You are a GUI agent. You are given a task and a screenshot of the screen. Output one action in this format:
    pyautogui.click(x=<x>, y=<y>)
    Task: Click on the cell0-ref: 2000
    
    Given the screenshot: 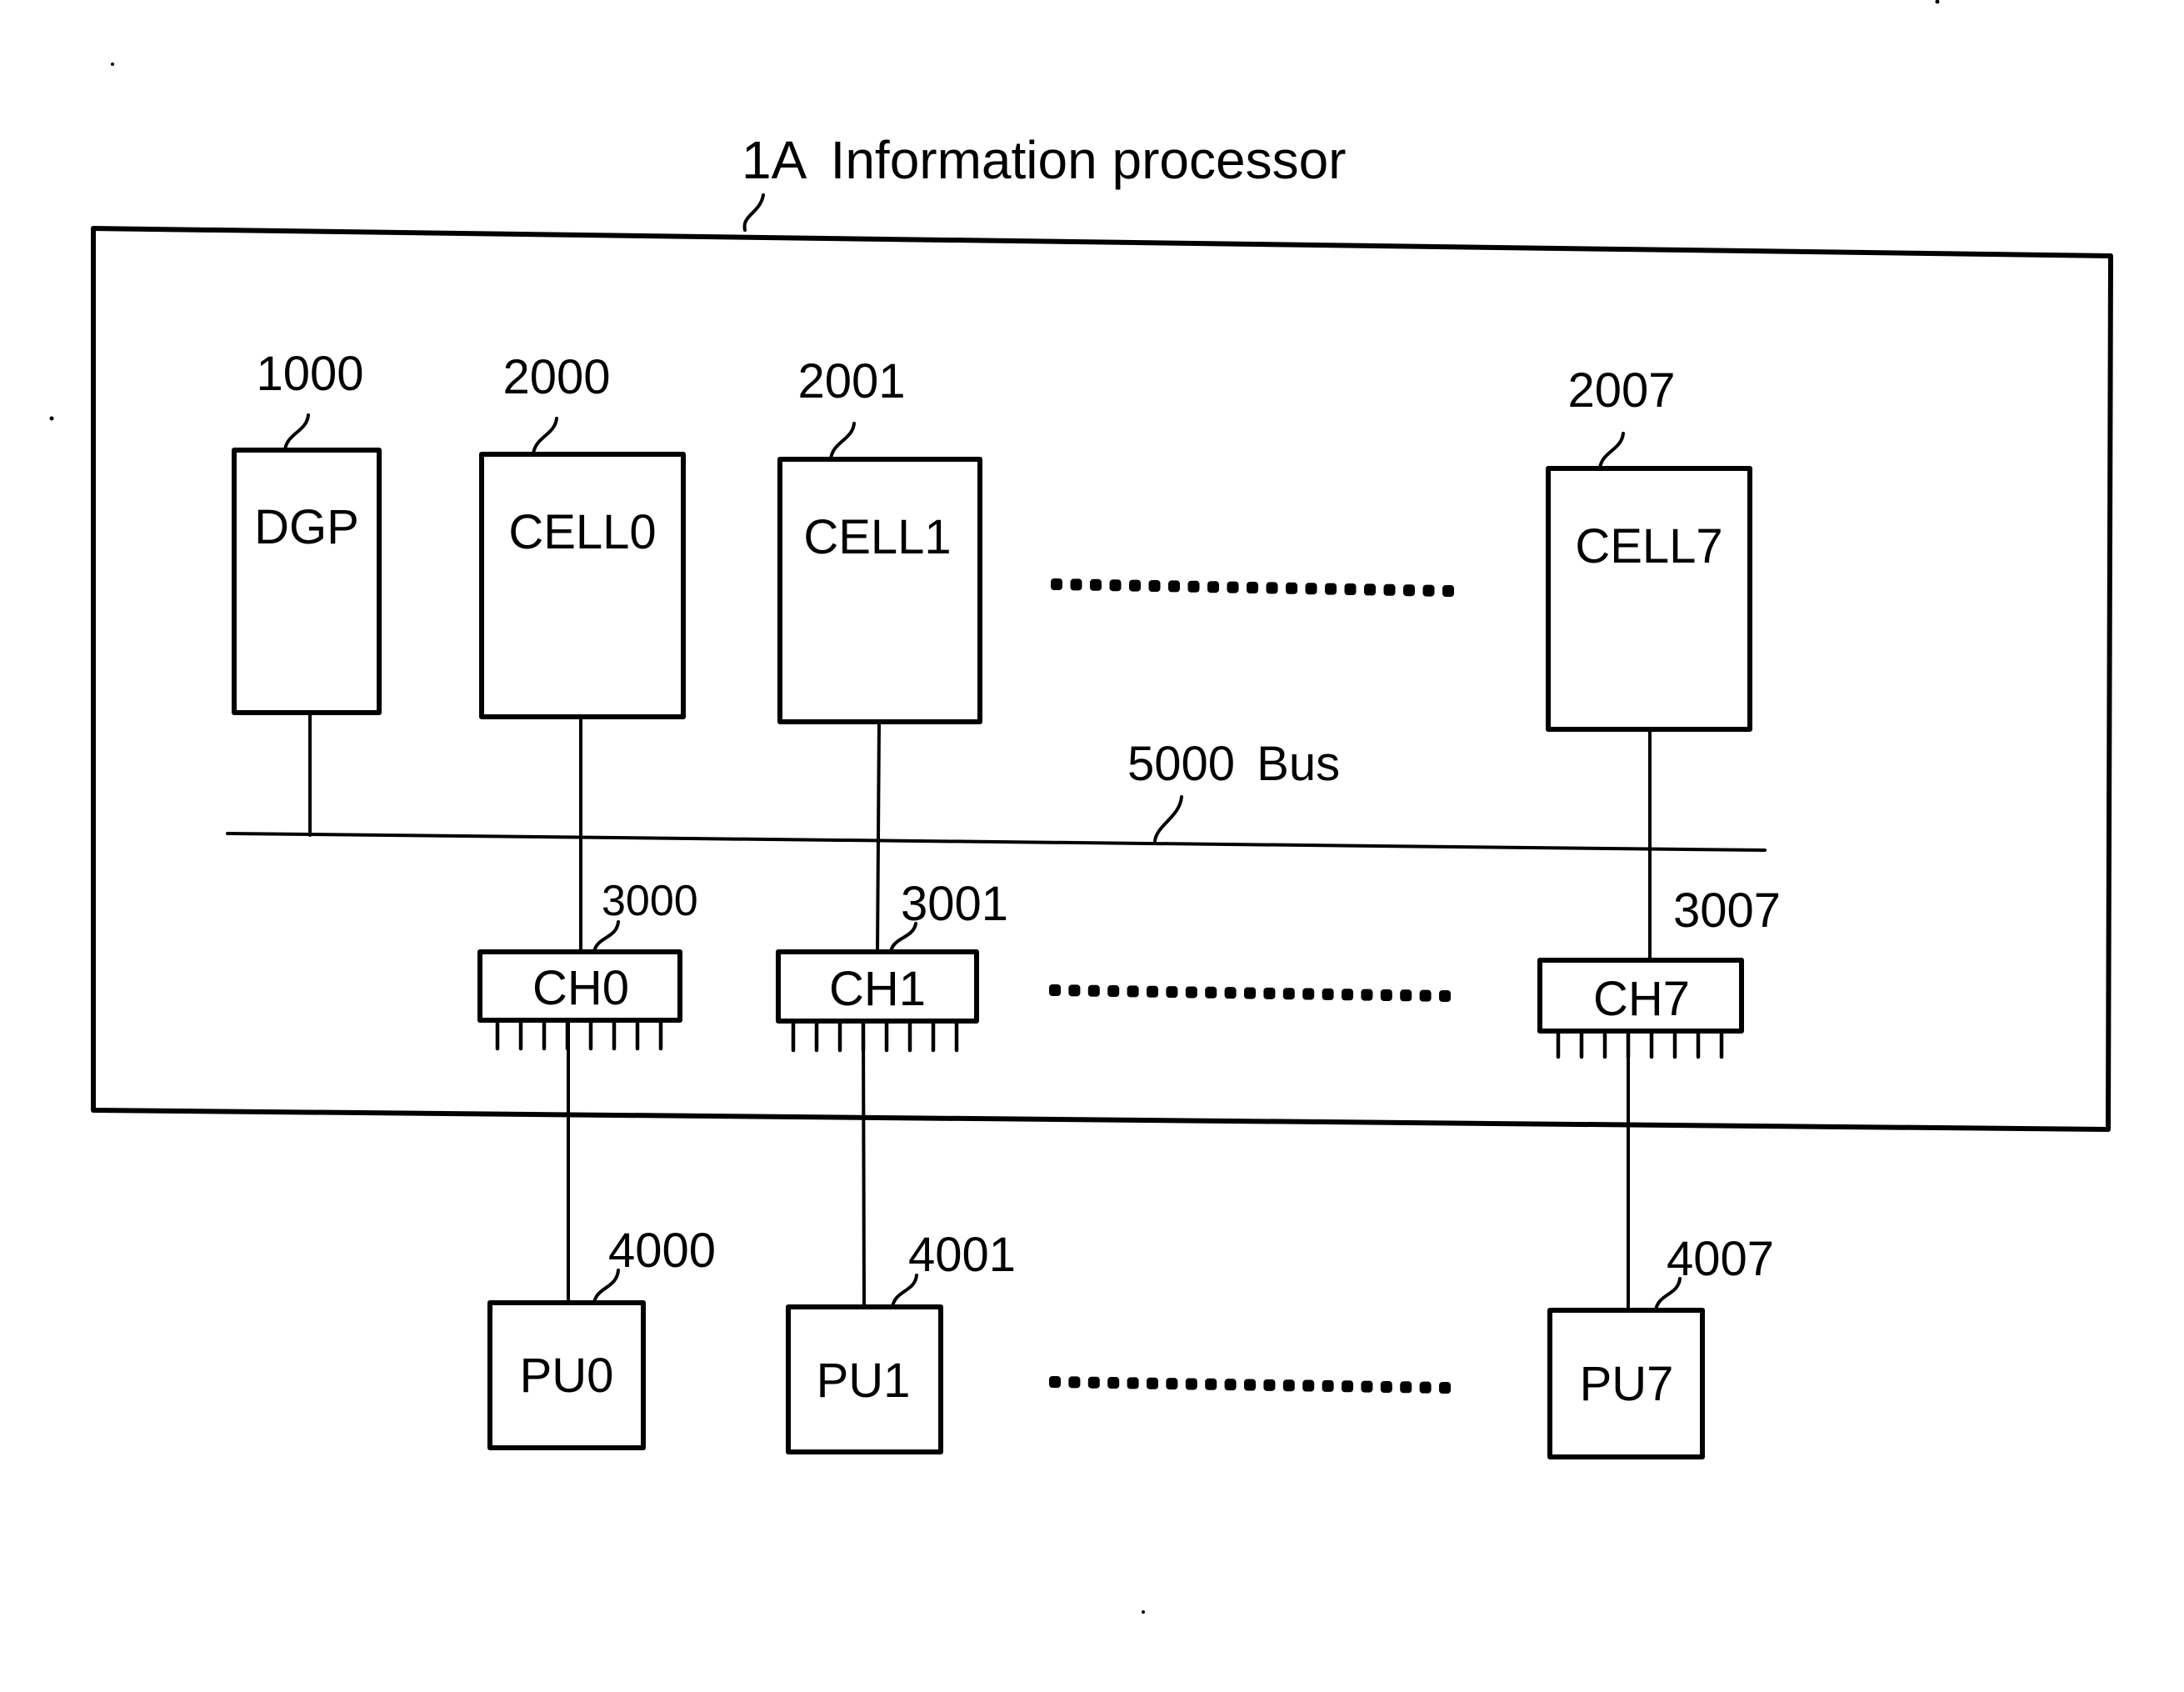 What is the action you would take?
    pyautogui.click(x=556, y=377)
    